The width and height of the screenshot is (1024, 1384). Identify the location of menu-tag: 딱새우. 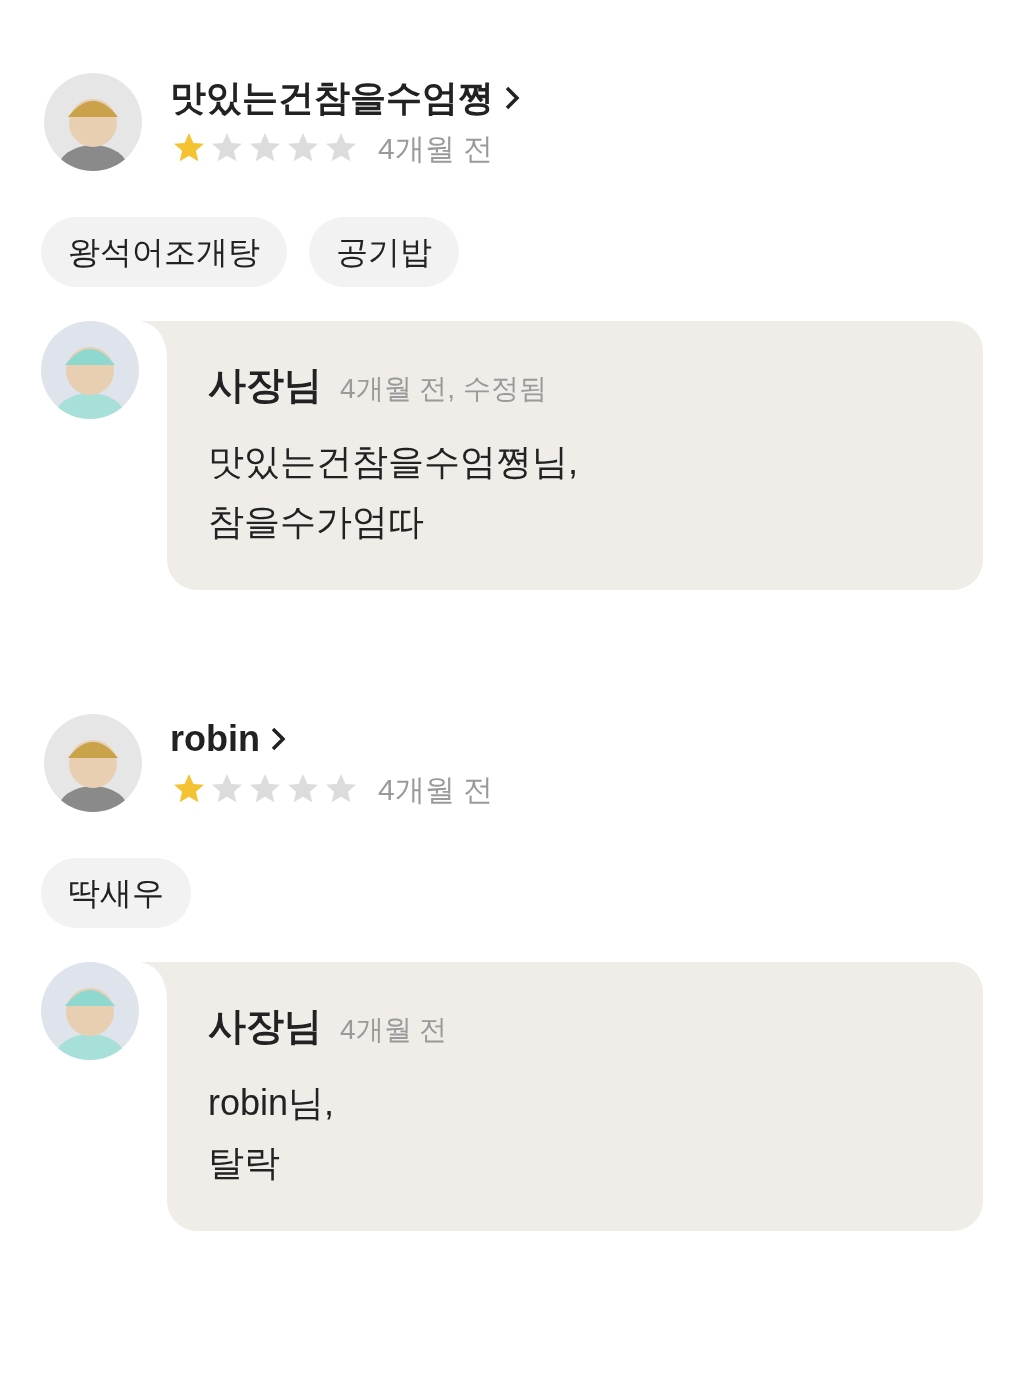
(116, 893).